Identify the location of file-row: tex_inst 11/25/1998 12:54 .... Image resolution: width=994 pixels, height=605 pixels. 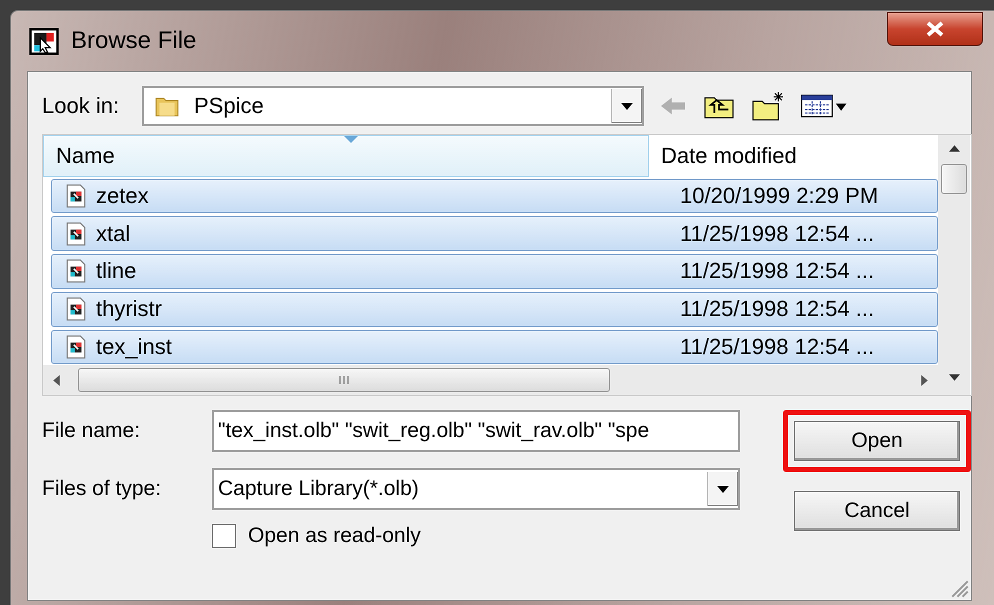
(494, 347).